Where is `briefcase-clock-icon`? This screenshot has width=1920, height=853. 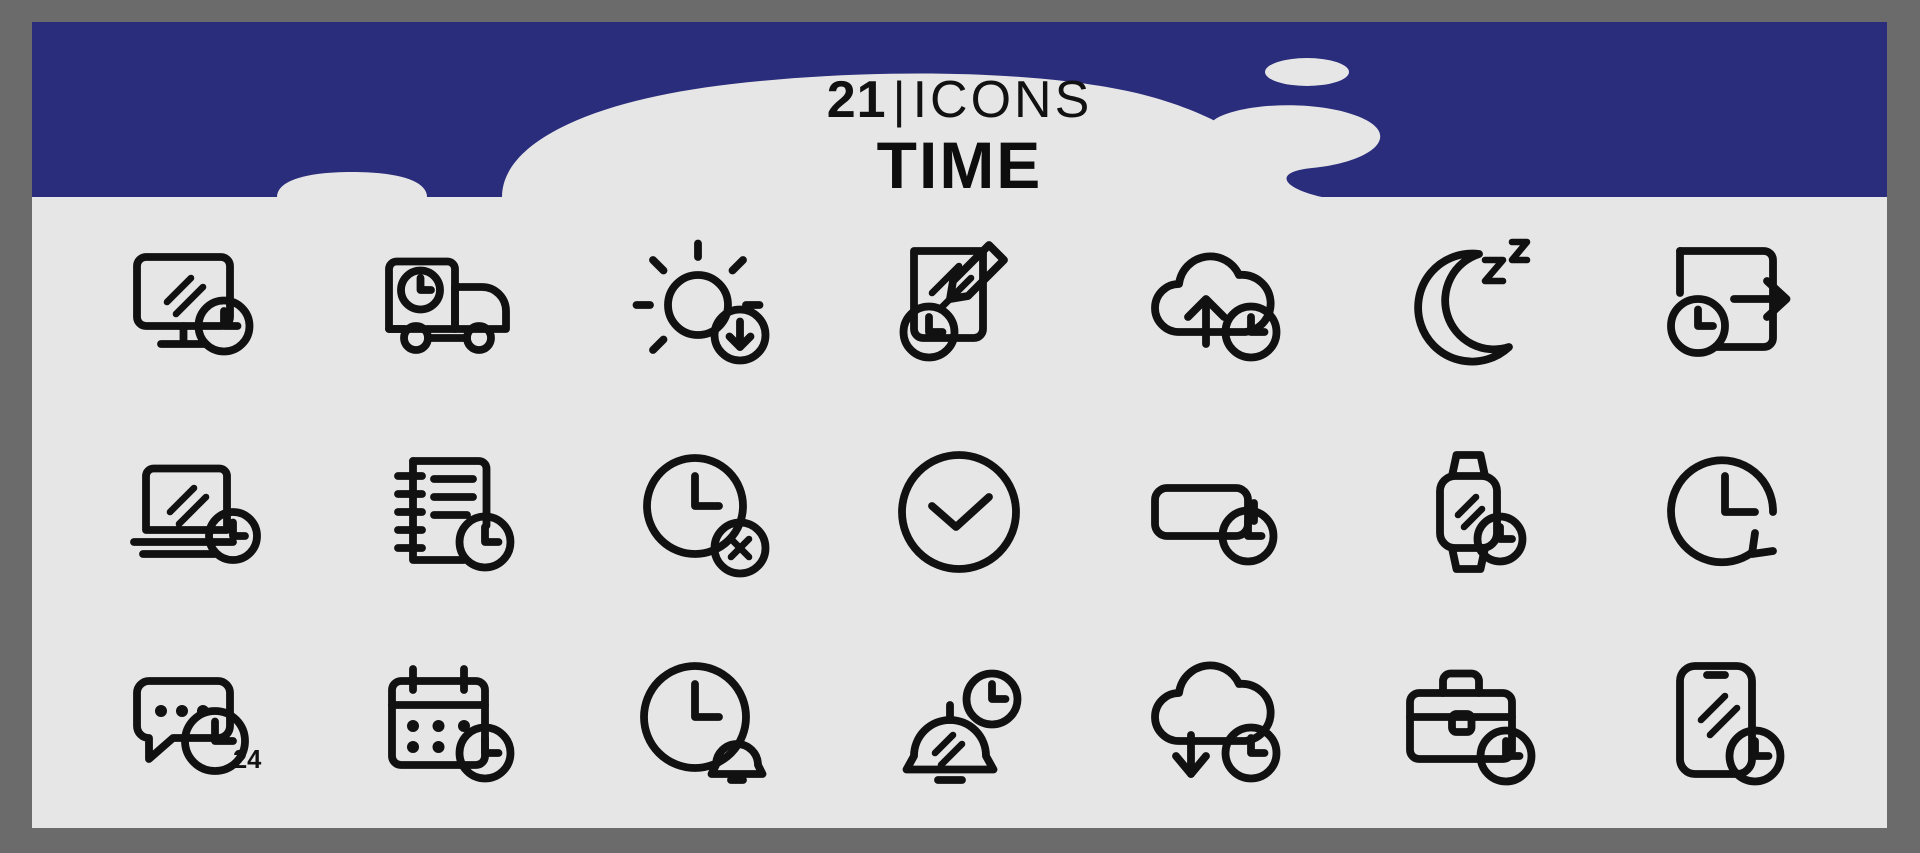 briefcase-clock-icon is located at coordinates (1470, 723).